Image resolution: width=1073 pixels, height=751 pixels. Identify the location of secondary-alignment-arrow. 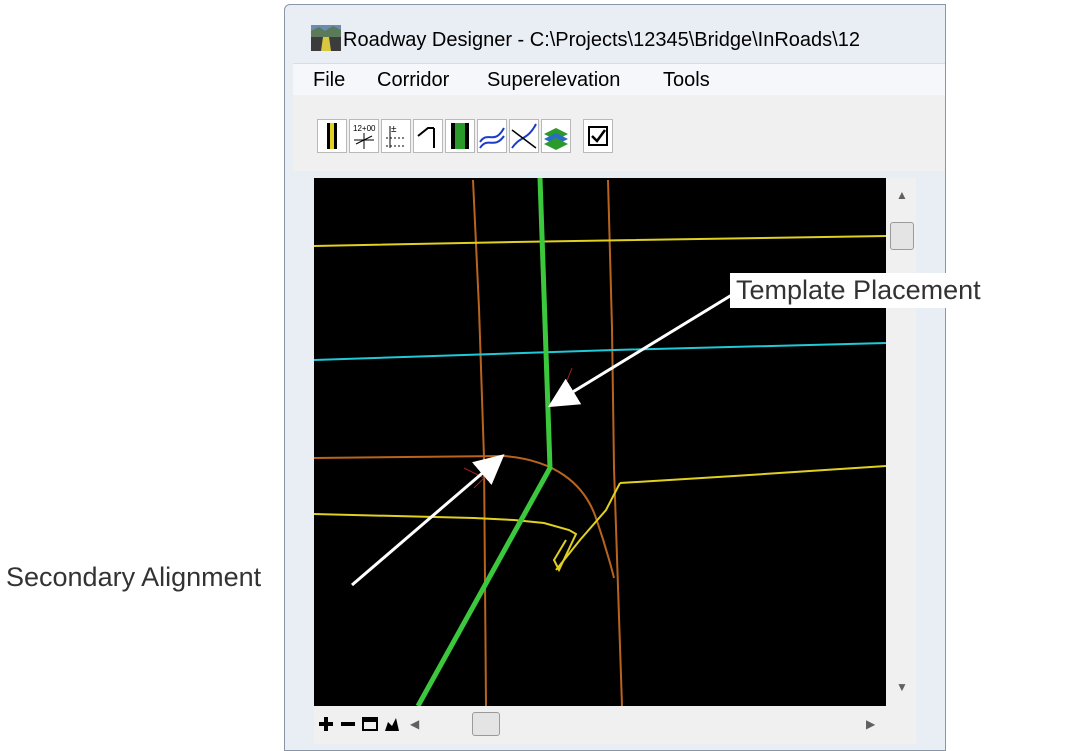
(428, 520).